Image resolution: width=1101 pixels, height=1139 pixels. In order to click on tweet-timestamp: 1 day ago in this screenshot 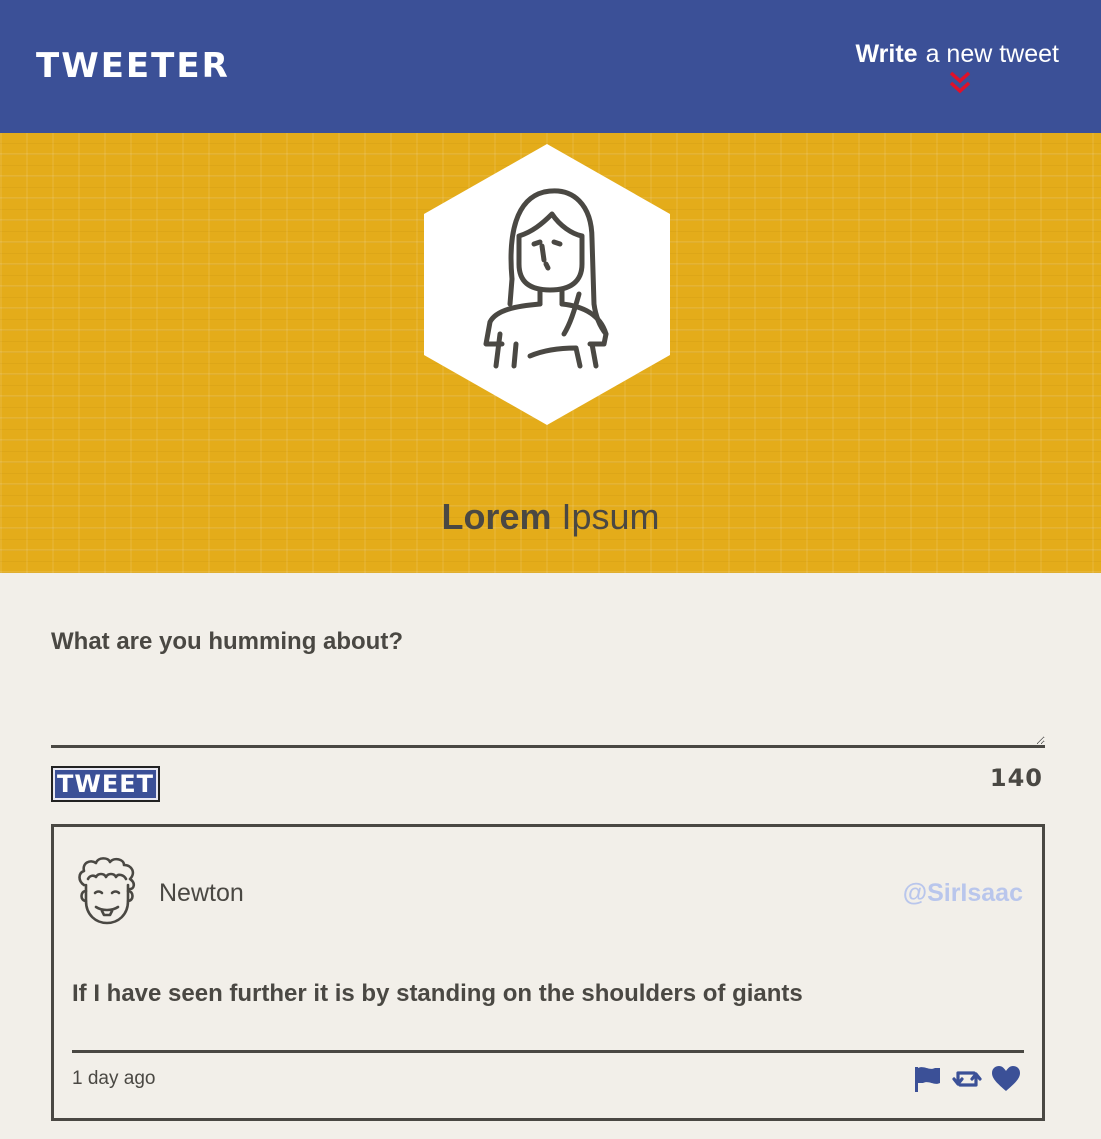, I will do `click(114, 1078)`.